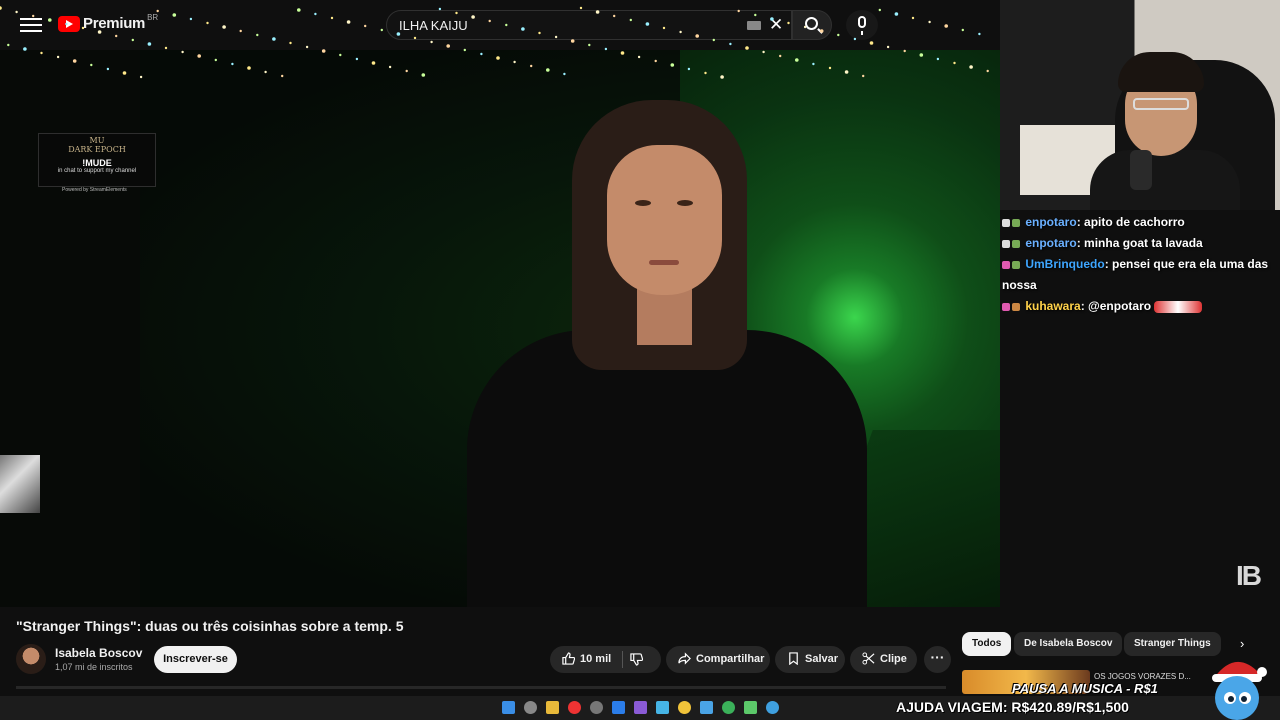 The height and width of the screenshot is (720, 1280). What do you see at coordinates (552, 707) in the screenshot?
I see `folder-icon` at bounding box center [552, 707].